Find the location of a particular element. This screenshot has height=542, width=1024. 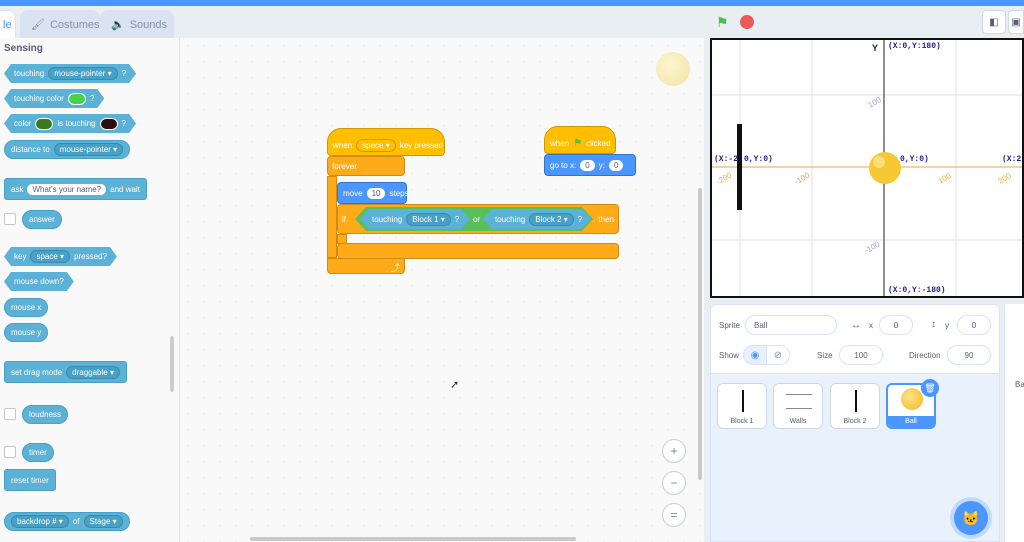

tab-code: le is located at coordinates (8, 24).